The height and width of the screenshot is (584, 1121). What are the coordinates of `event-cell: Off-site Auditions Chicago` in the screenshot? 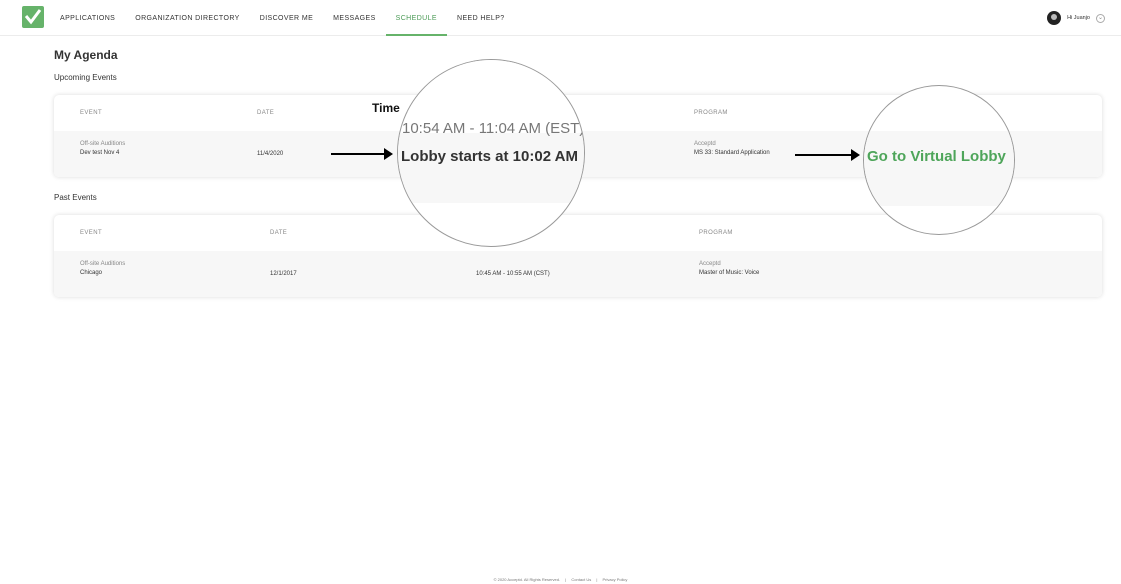 It's located at (102, 268).